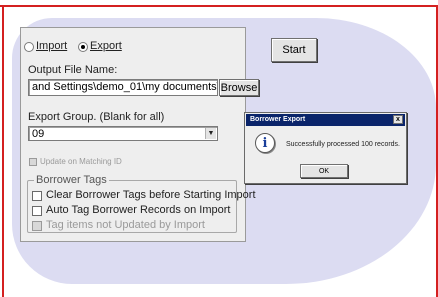  Describe the element at coordinates (73, 70) in the screenshot. I see `output-file-label: Output File Name:` at that location.